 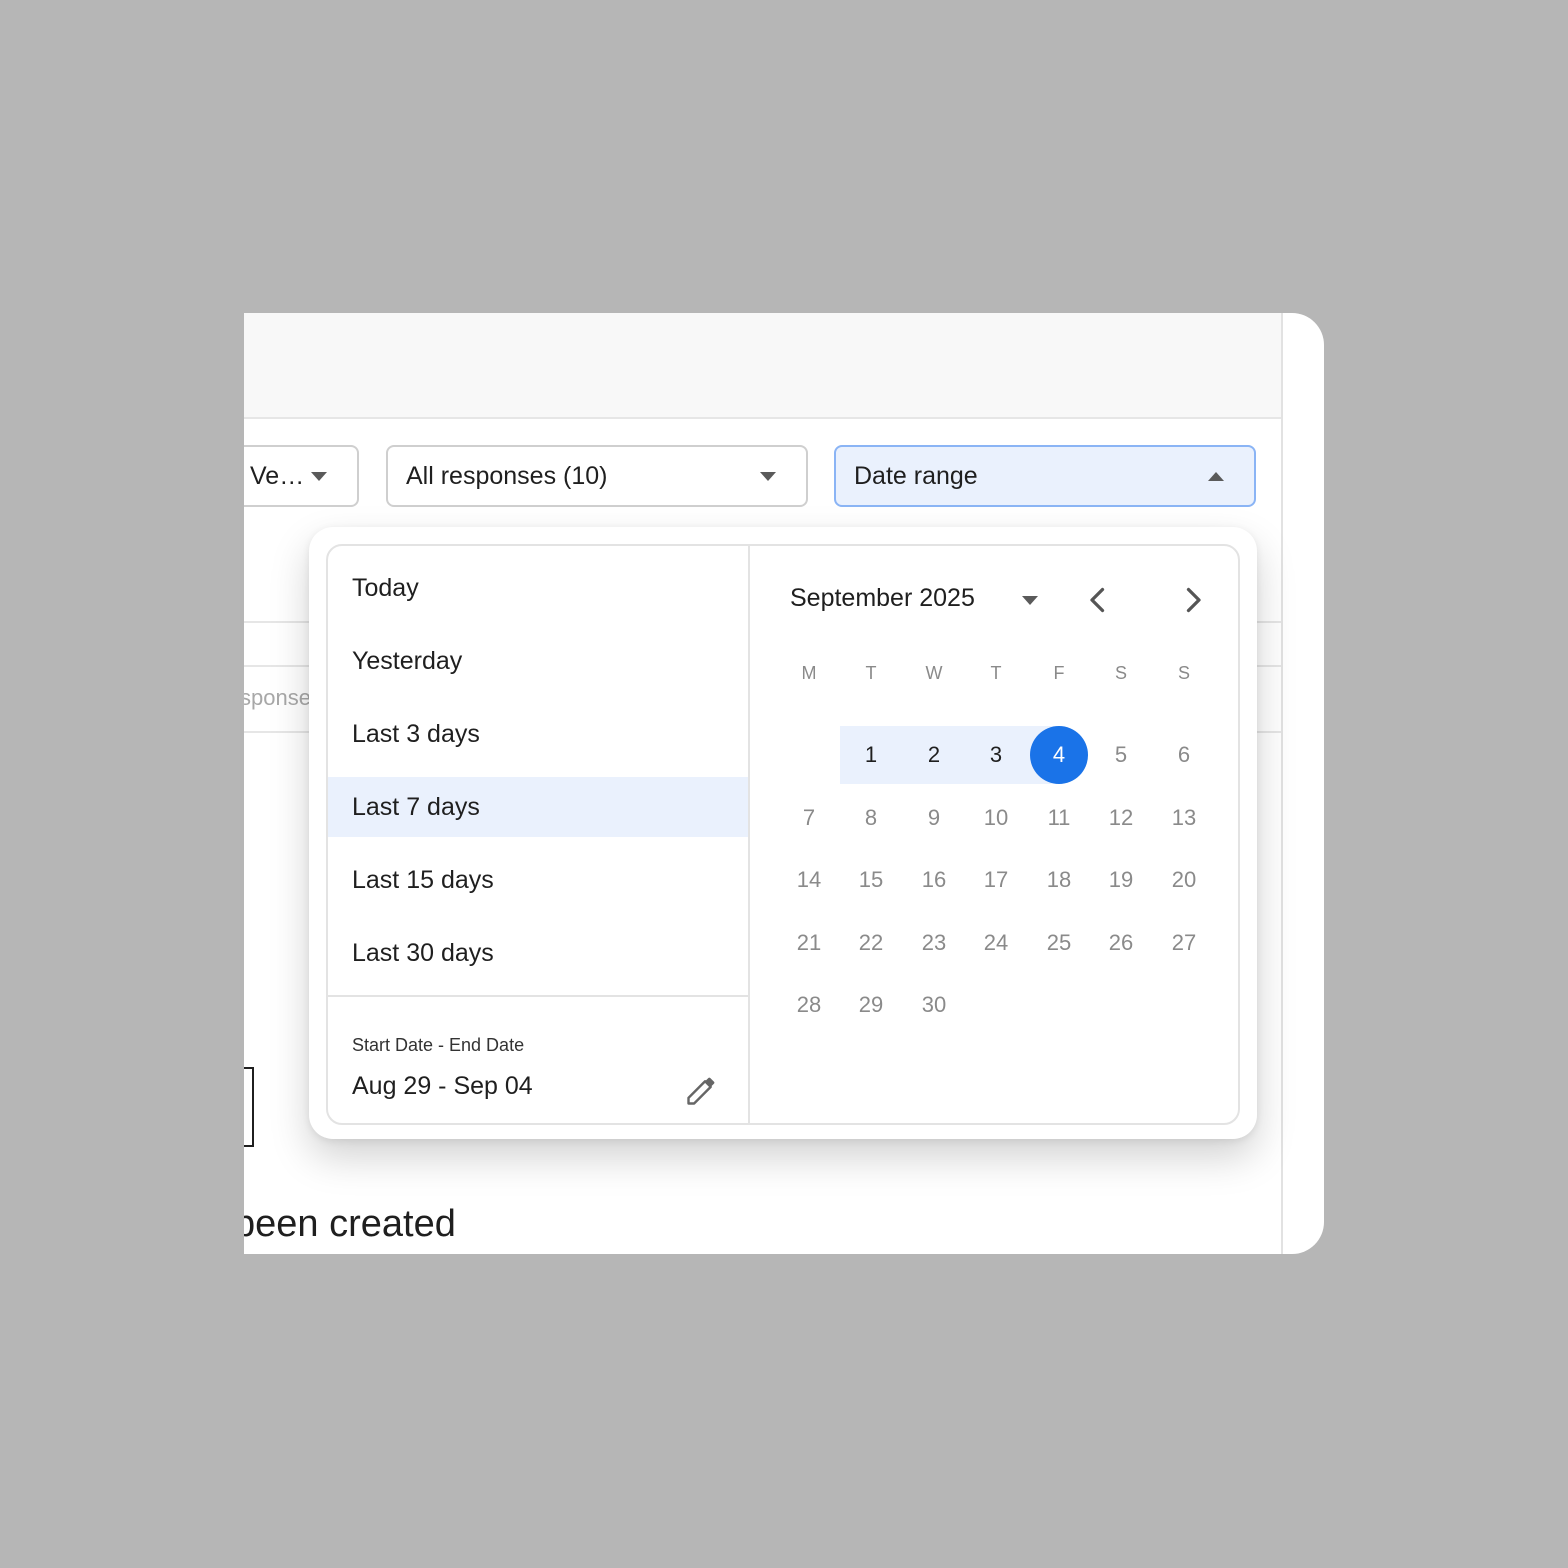 I want to click on pencil-icon, so click(x=702, y=1090).